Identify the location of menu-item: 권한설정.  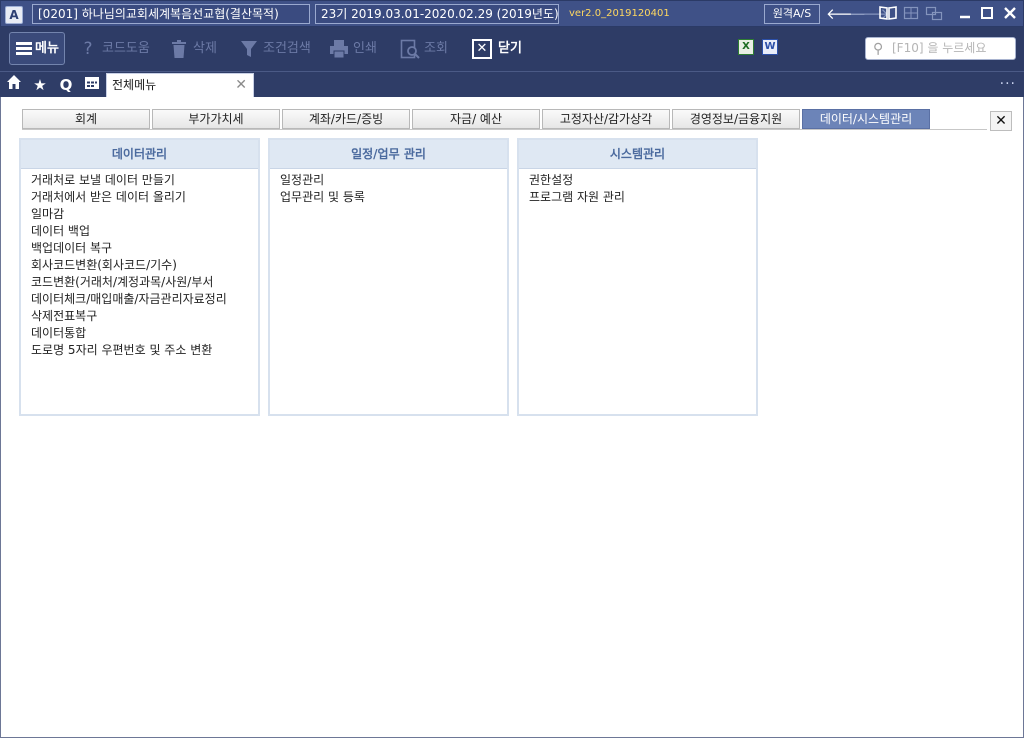
(642, 180).